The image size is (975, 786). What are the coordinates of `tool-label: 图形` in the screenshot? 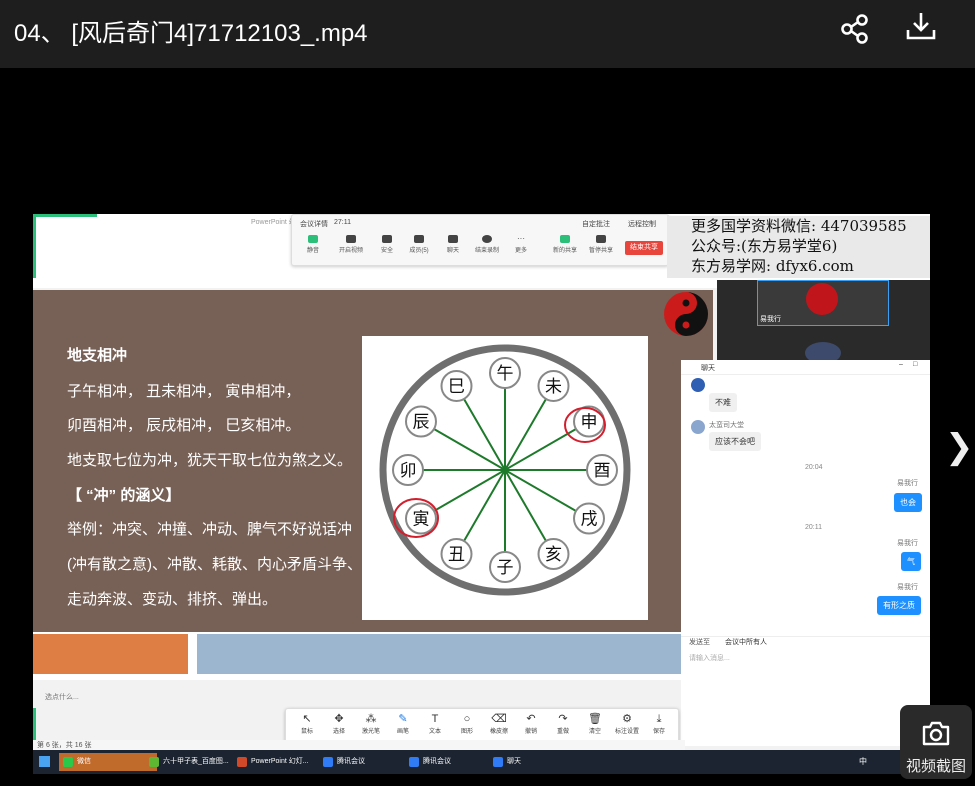 It's located at (466, 732).